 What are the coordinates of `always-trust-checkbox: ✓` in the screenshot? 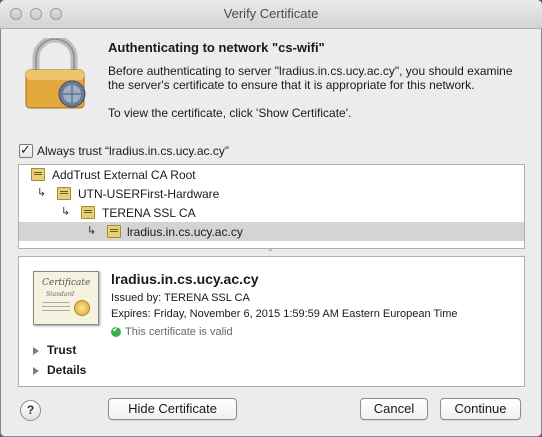 It's located at (26, 150).